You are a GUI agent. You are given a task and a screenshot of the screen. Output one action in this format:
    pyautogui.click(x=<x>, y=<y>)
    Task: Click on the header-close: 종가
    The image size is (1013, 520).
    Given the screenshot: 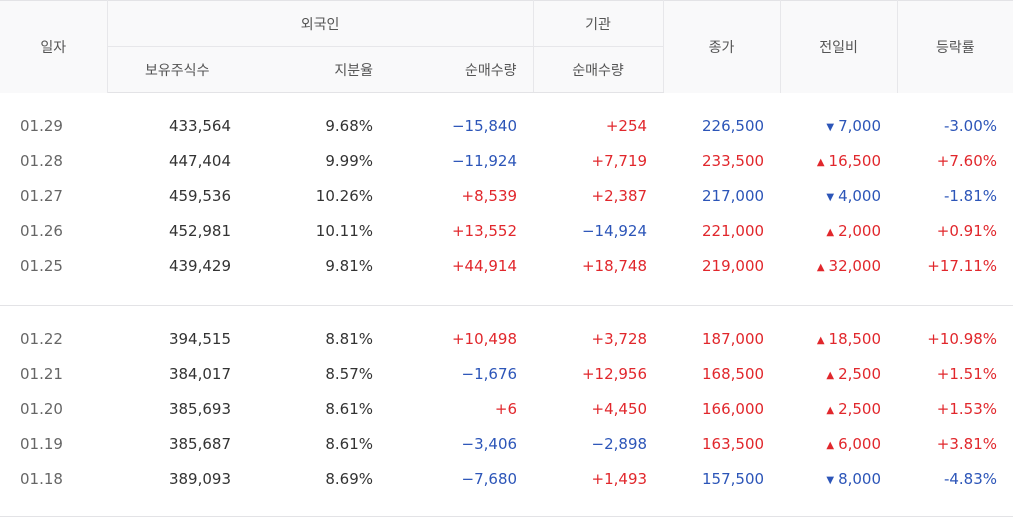 What is the action you would take?
    pyautogui.click(x=722, y=46)
    